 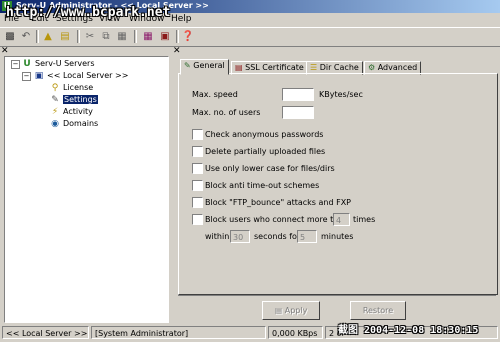 What do you see at coordinates (209, 65) in the screenshot?
I see `tab-label: General` at bounding box center [209, 65].